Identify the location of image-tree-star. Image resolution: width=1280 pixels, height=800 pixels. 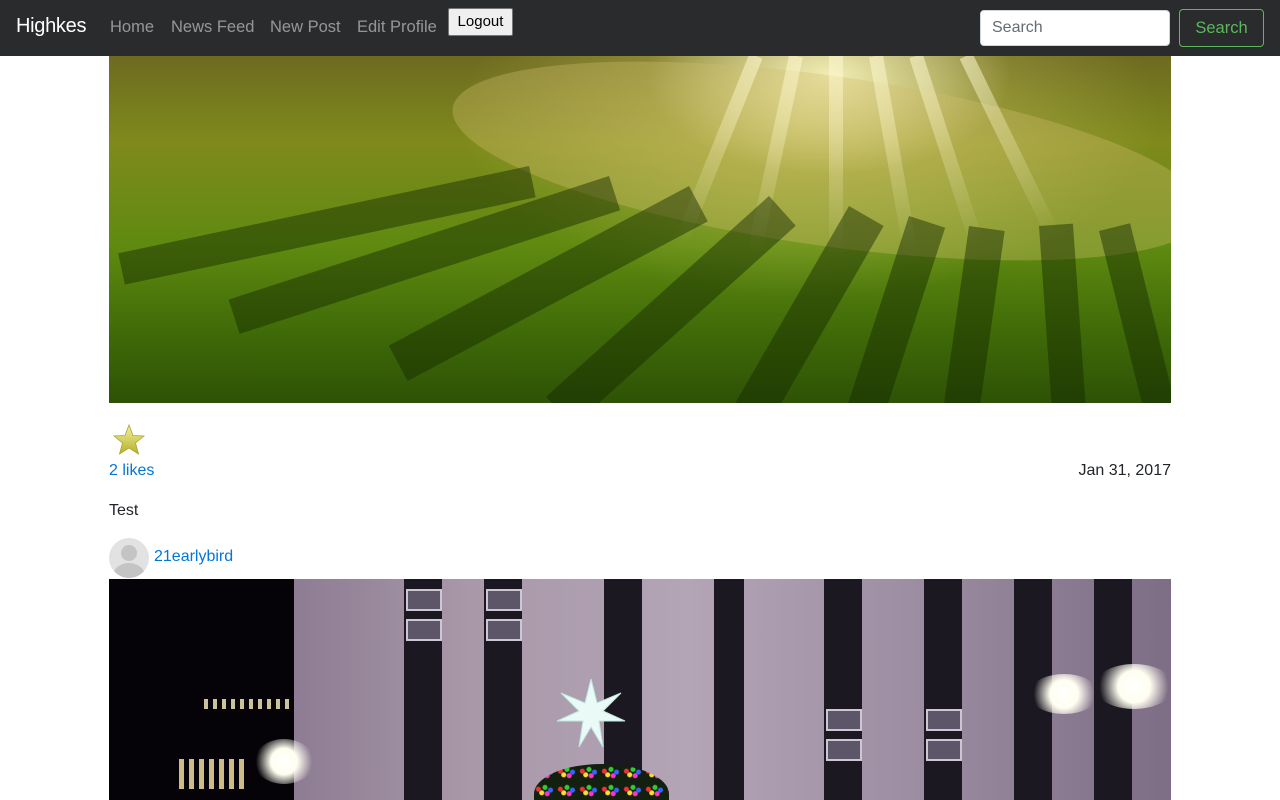
(591, 713).